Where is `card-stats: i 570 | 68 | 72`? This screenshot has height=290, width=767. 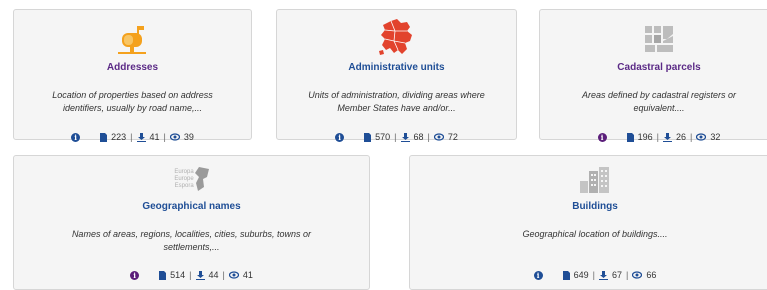
card-stats: i 570 | 68 | 72 is located at coordinates (396, 137).